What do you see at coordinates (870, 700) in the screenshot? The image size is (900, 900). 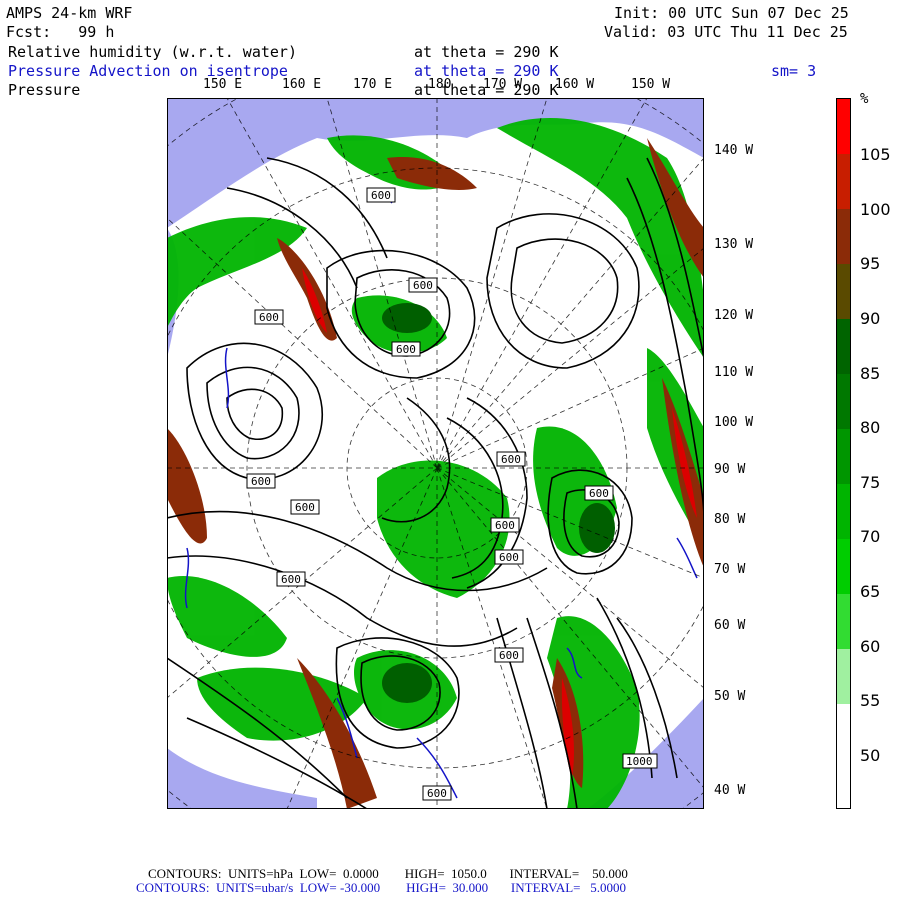 I see `colorbar-tick: 55` at bounding box center [870, 700].